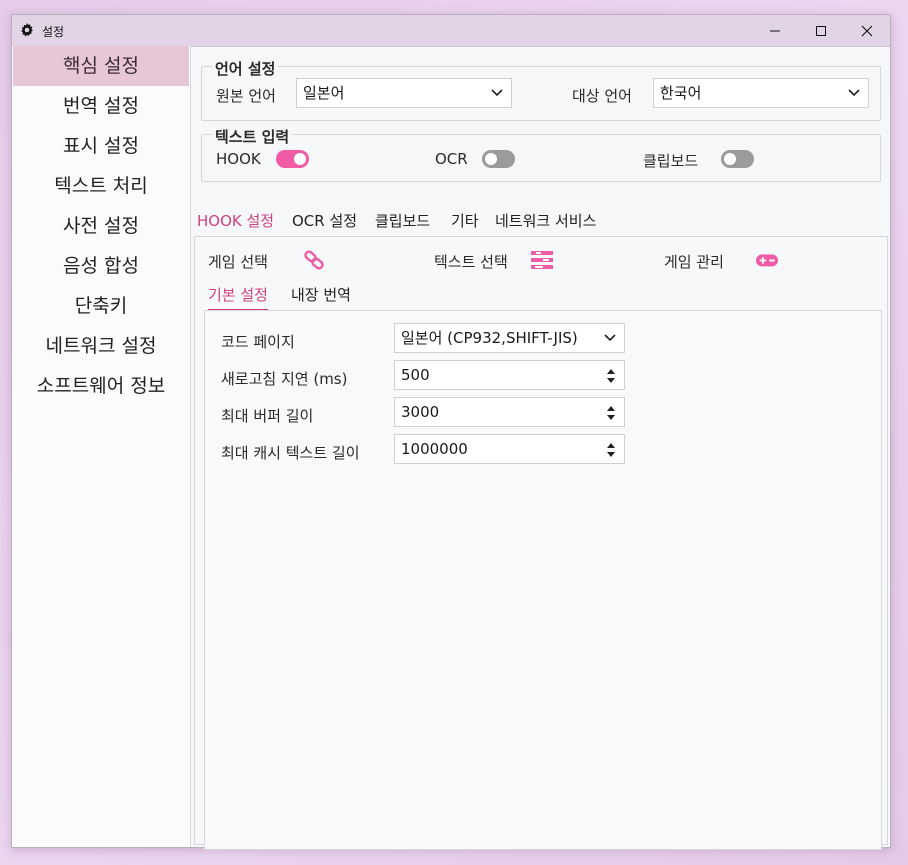  I want to click on ocr-label: OCR, so click(451, 159).